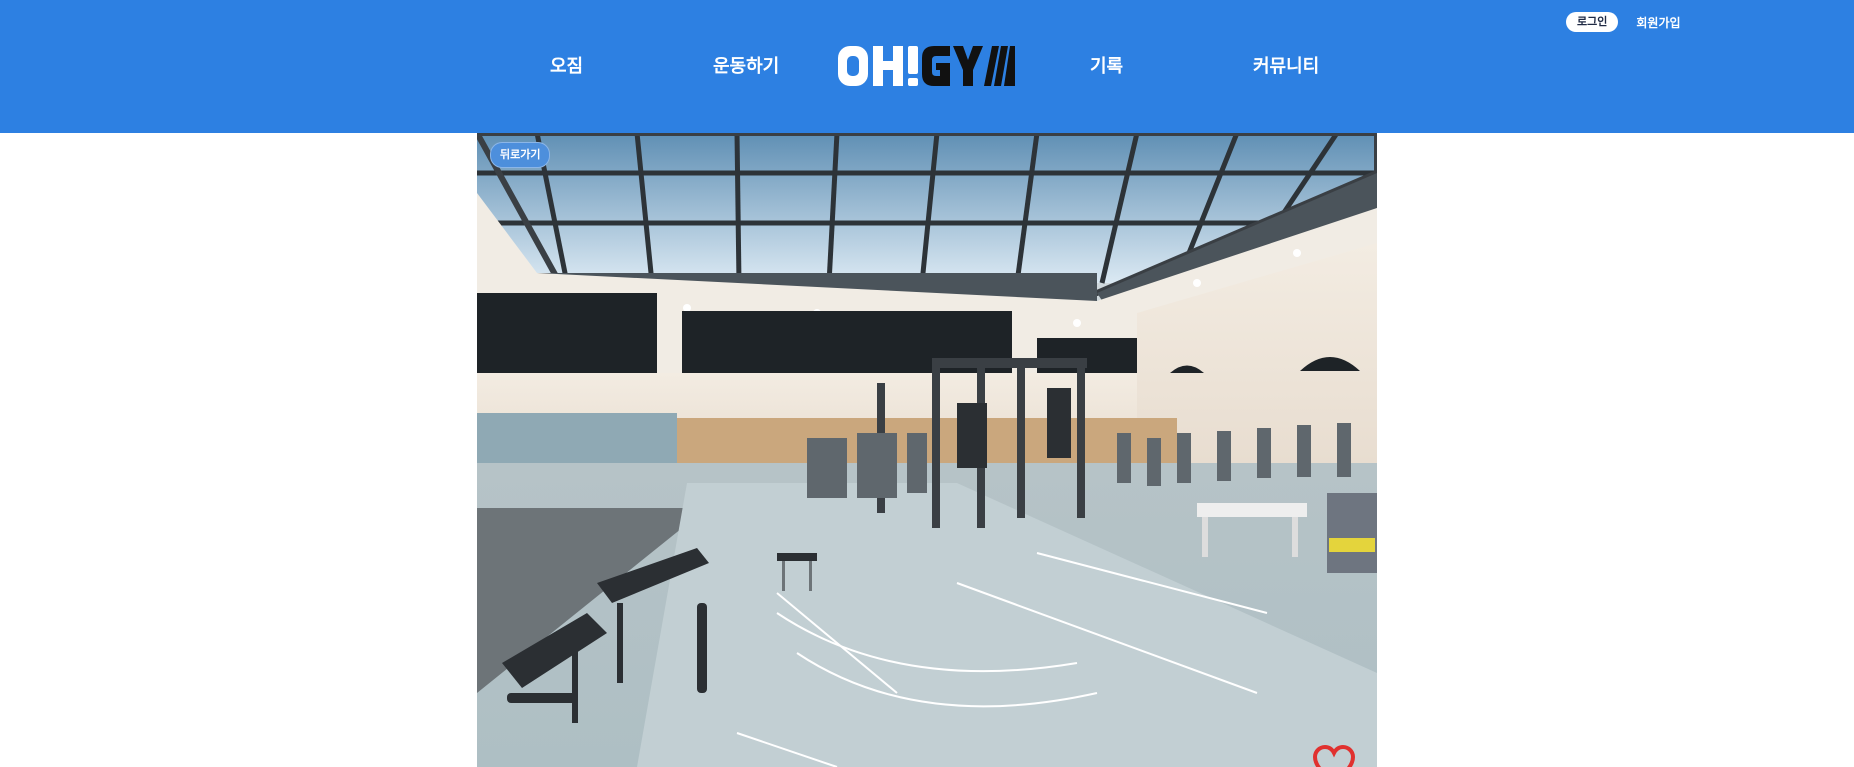  I want to click on auth-links: 로그인 회원가입, so click(1623, 22).